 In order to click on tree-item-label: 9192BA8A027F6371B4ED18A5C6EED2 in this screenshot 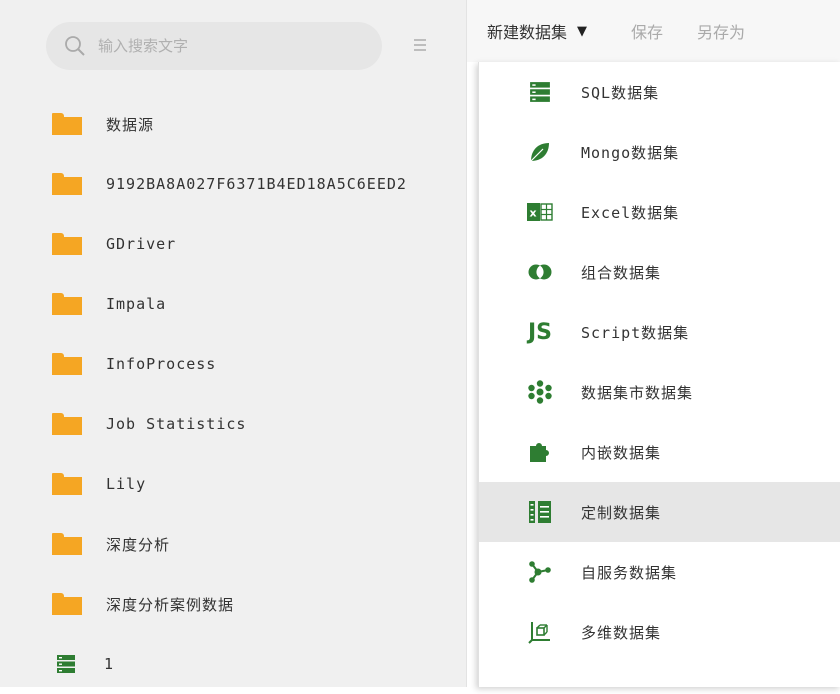, I will do `click(256, 184)`.